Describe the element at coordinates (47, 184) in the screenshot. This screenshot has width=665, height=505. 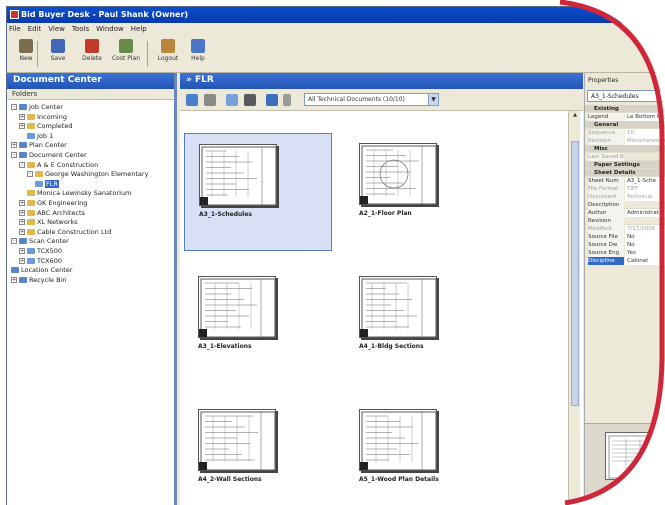
I see `tree-item-flr: FLR` at that location.